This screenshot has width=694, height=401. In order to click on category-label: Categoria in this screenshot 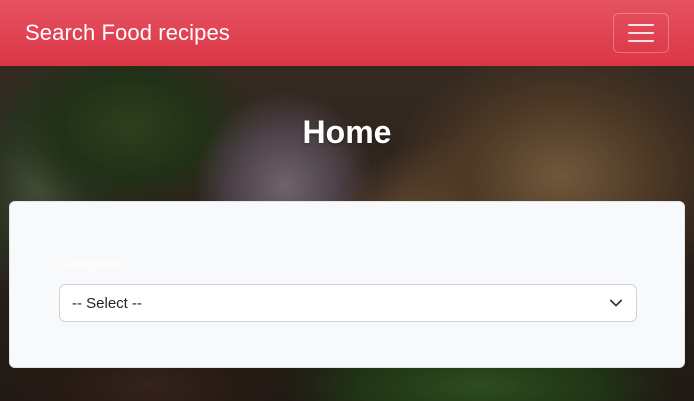, I will do `click(89, 263)`.